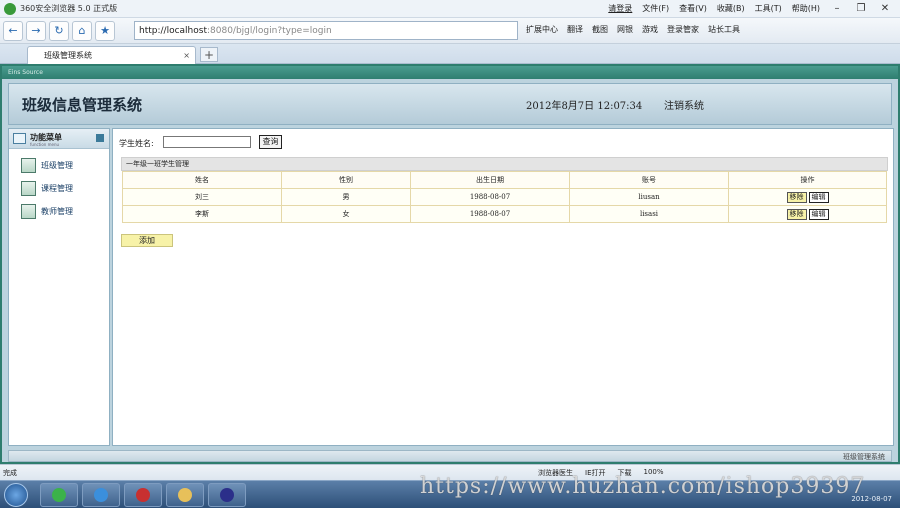  What do you see at coordinates (202, 214) in the screenshot?
I see `cell-name: 李斯` at bounding box center [202, 214].